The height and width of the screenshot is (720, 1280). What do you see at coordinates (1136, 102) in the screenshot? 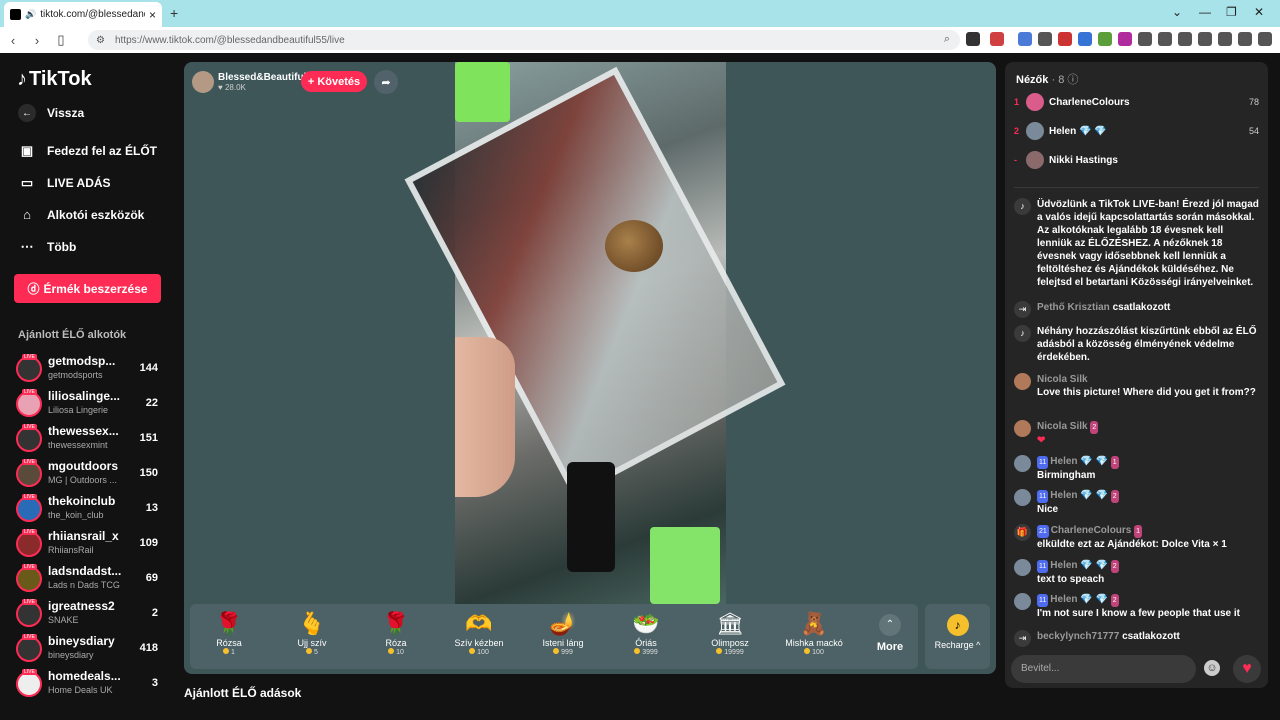
I see `viewer-row: 1 CharleneColours 78` at bounding box center [1136, 102].